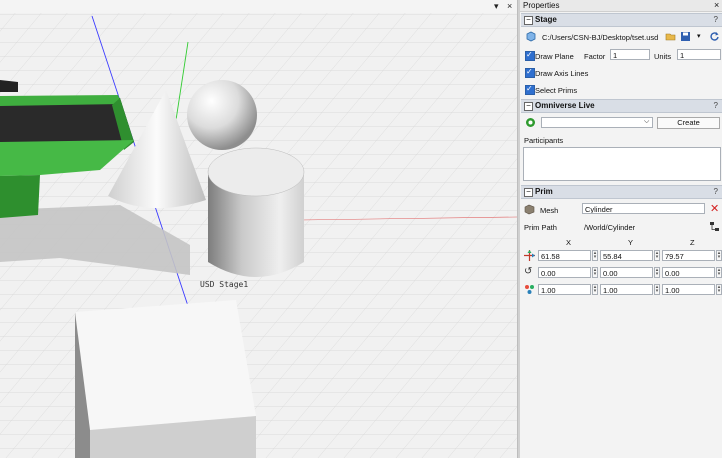  Describe the element at coordinates (597, 122) in the screenshot. I see `live-server-select` at that location.